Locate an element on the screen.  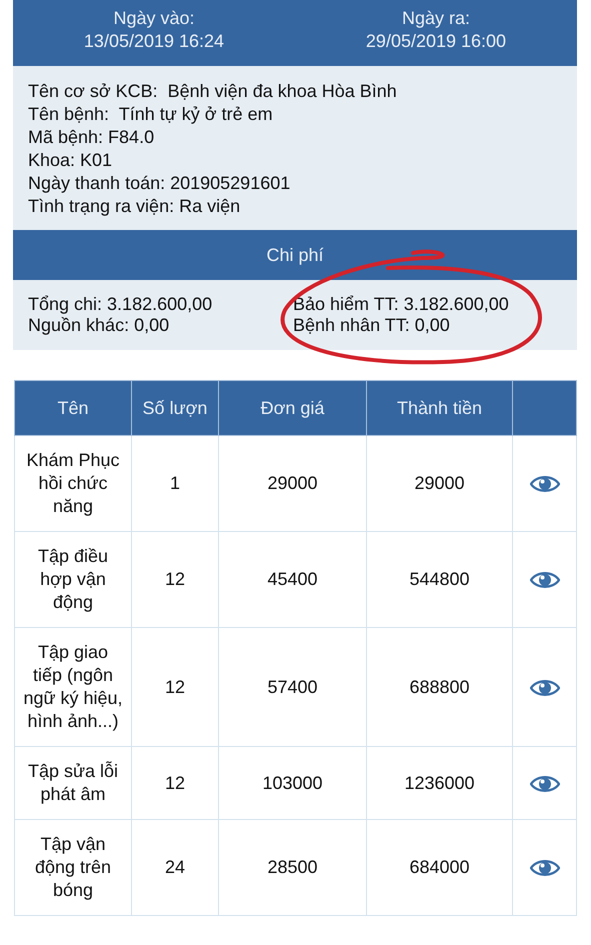
table-cell: Tập giao tiếp (ngôn ngữ ký hiệu, hình ảnh...) is located at coordinates (73, 687).